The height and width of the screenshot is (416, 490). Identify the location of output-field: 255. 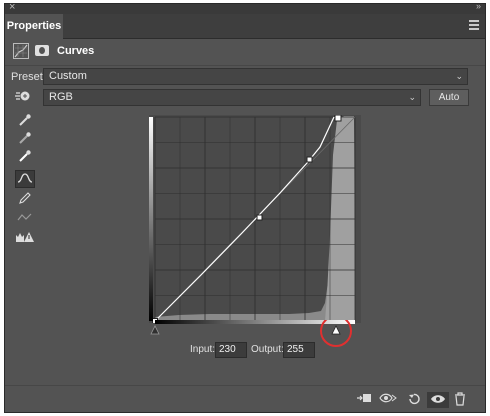
(299, 350).